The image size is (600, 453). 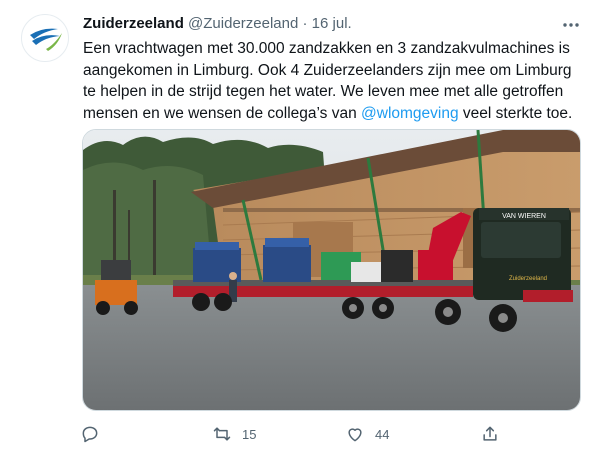 I want to click on retweet-button: 15, so click(x=234, y=434).